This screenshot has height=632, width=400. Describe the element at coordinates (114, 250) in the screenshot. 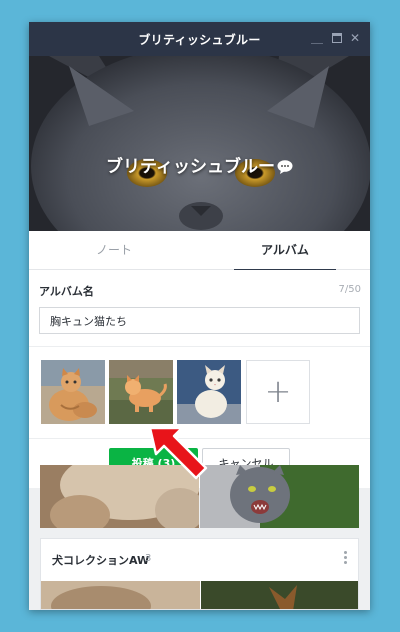

I see `tab-note: ノート` at that location.